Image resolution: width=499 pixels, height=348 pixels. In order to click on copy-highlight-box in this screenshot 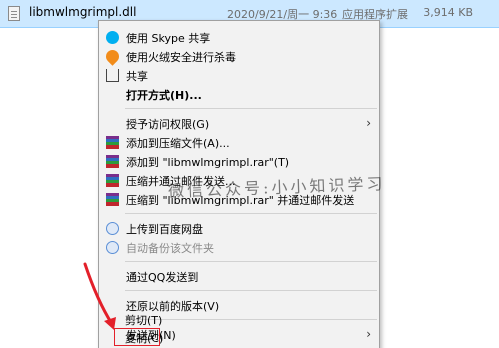, I will do `click(137, 337)`.